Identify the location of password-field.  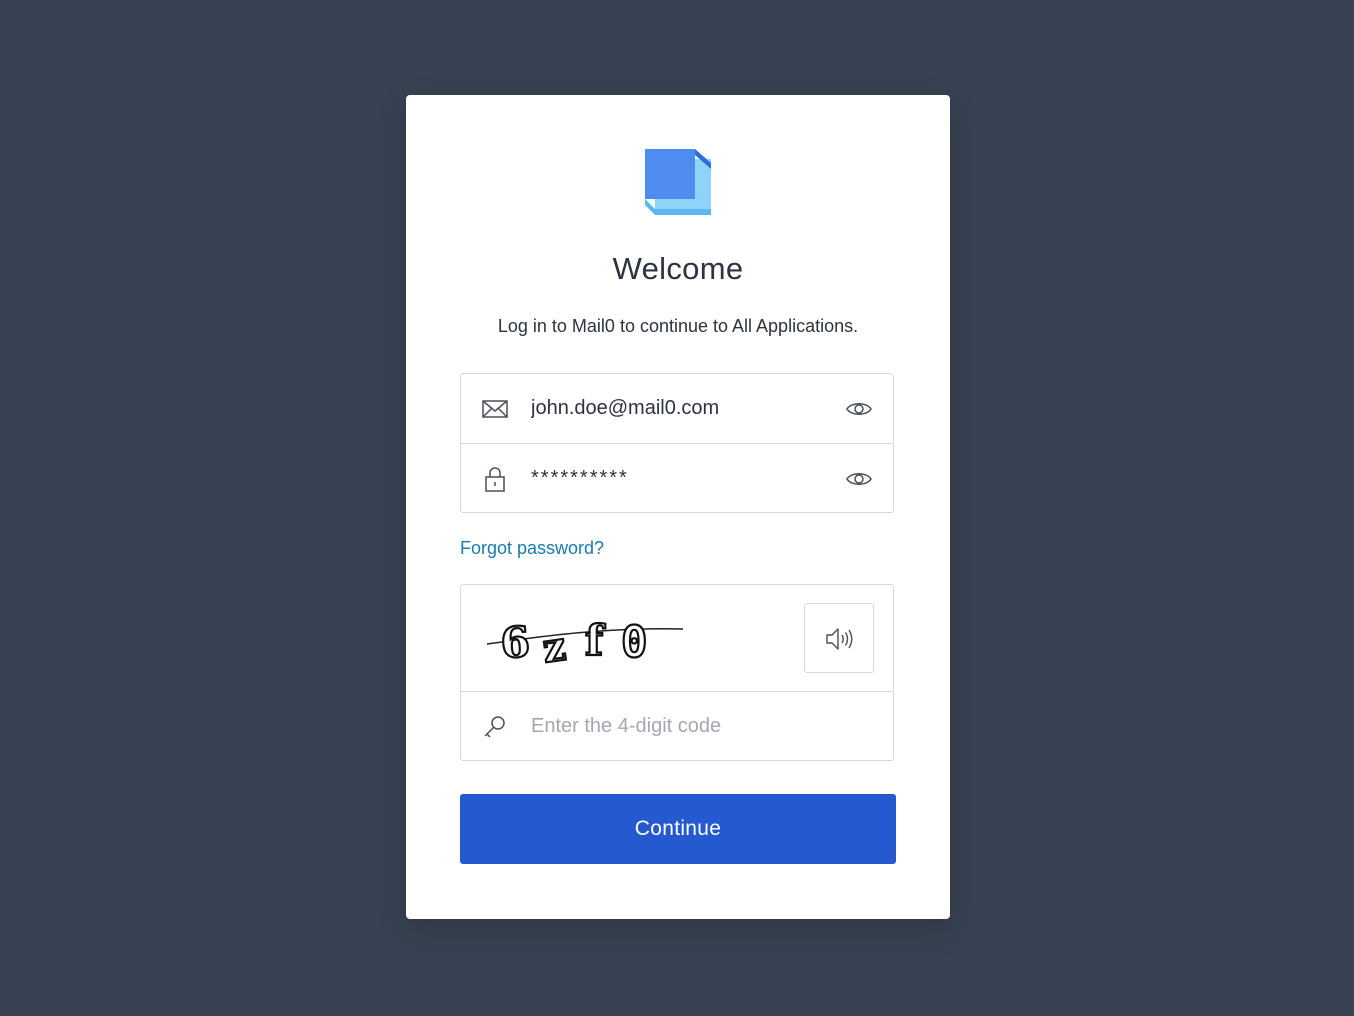
(681, 478).